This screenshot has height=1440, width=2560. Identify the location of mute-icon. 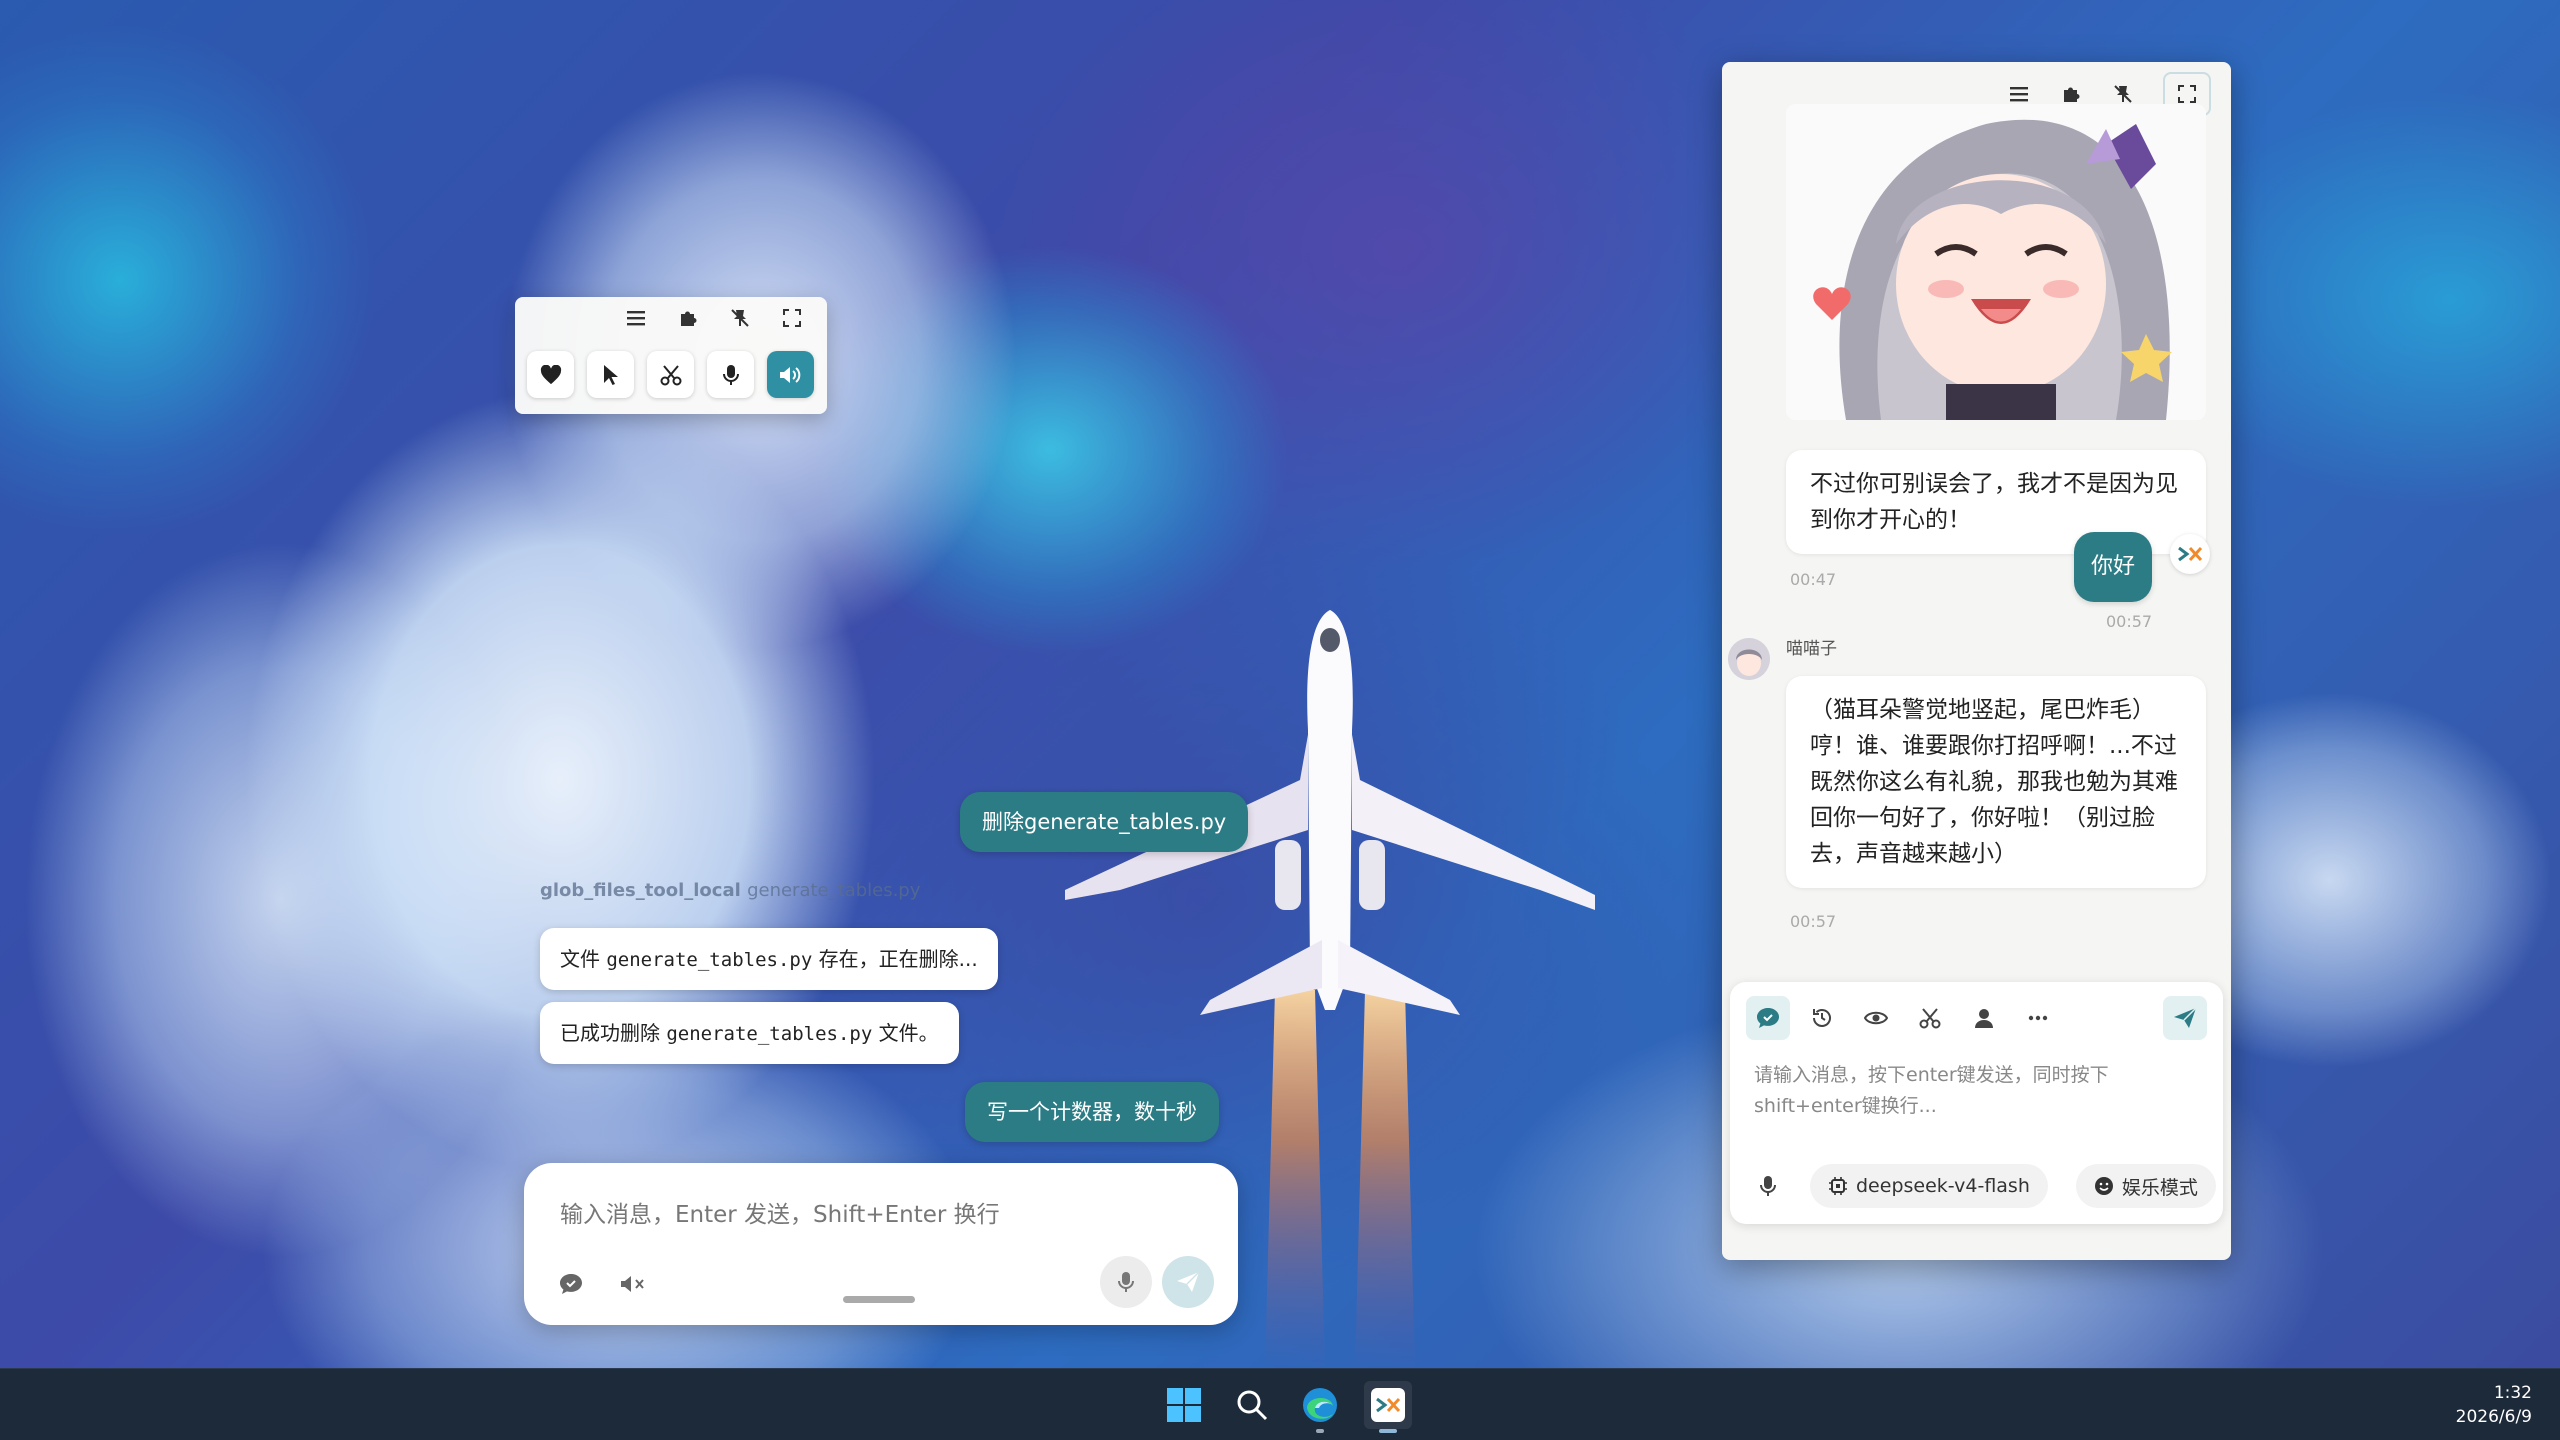
(633, 1284).